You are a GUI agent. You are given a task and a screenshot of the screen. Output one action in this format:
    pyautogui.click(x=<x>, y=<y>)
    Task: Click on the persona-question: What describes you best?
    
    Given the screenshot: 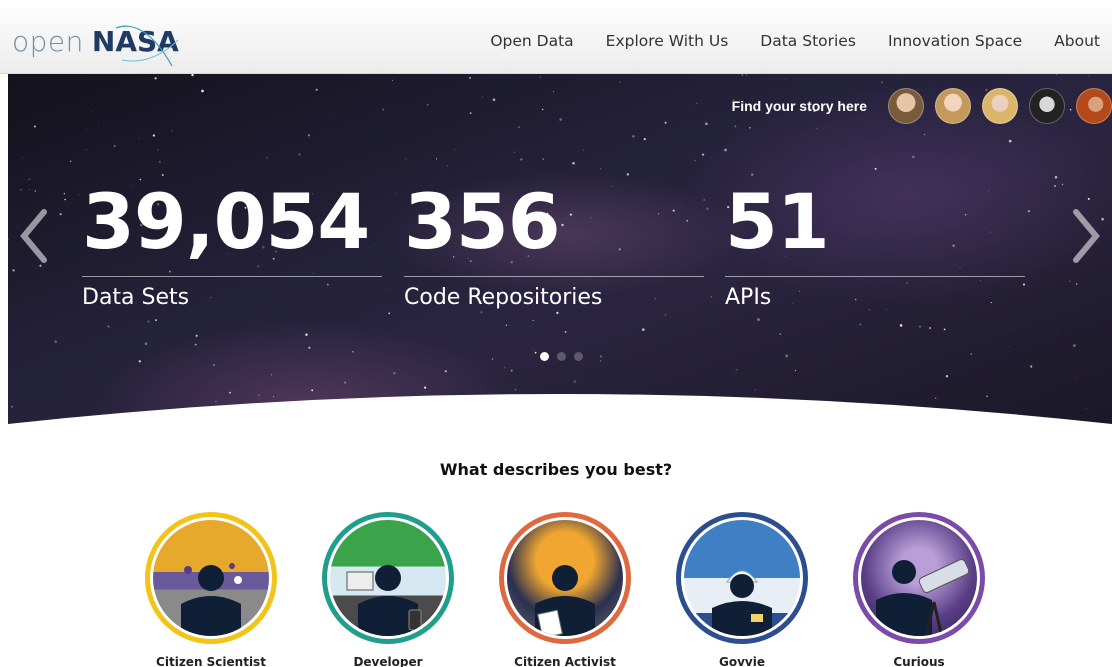 What is the action you would take?
    pyautogui.click(x=556, y=469)
    